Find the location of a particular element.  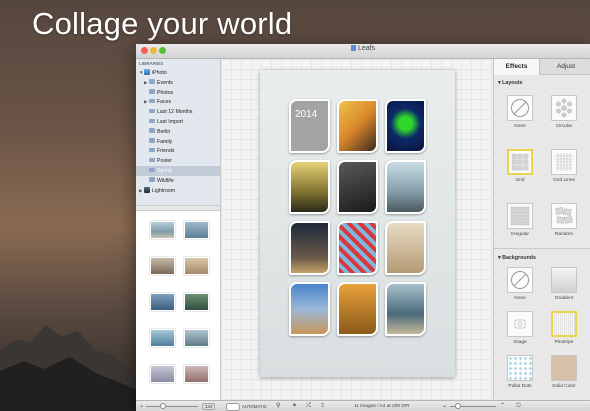

page-zoom-in-icon: ⌃ is located at coordinates (502, 406).